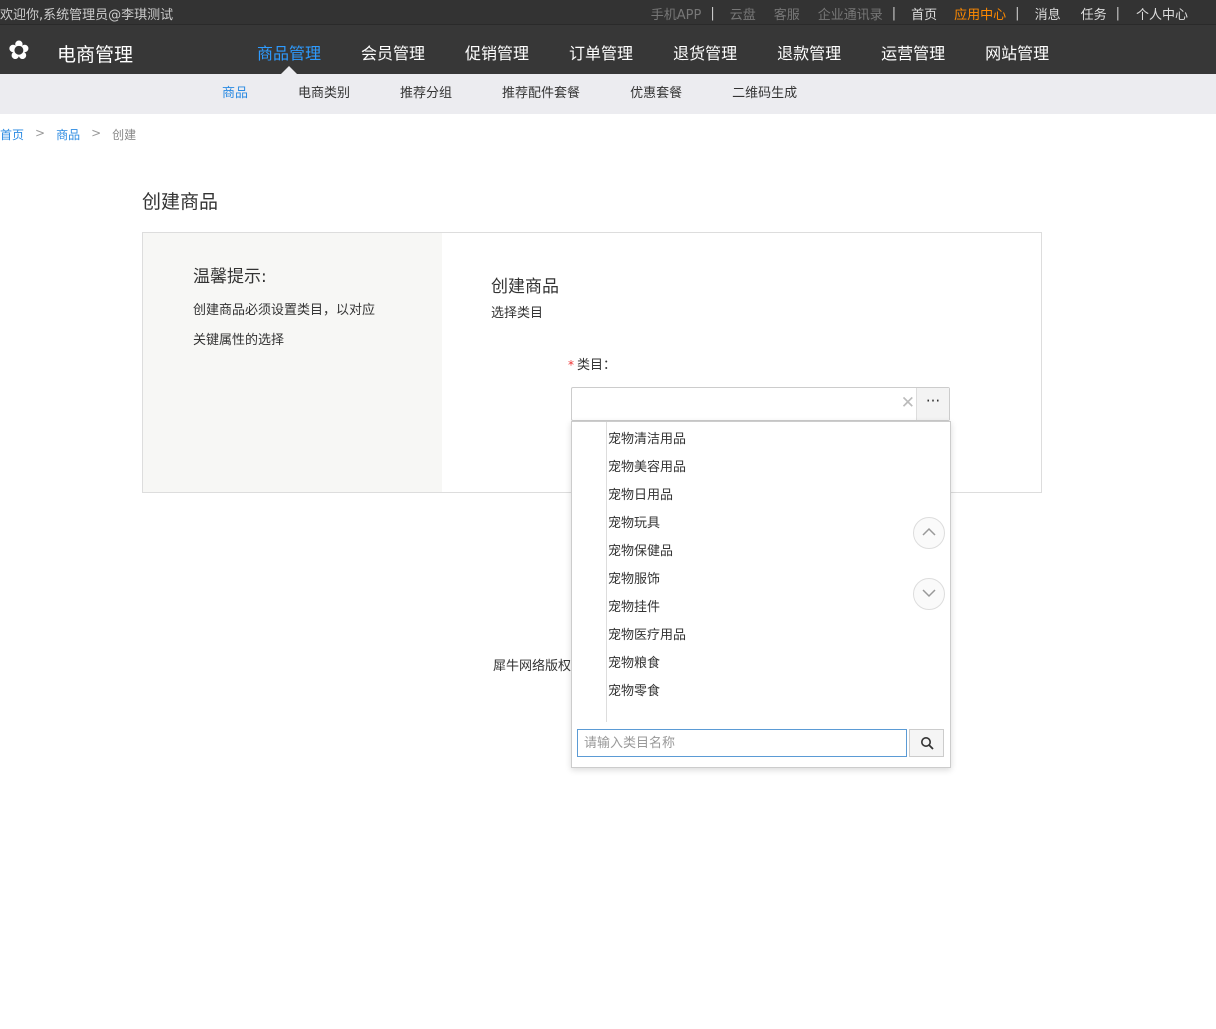 The height and width of the screenshot is (1029, 1216). What do you see at coordinates (608, 94) in the screenshot?
I see `sub-nav: 商品 电商类别 推荐分组 推荐配件套餐 优惠套餐 二维码生成` at bounding box center [608, 94].